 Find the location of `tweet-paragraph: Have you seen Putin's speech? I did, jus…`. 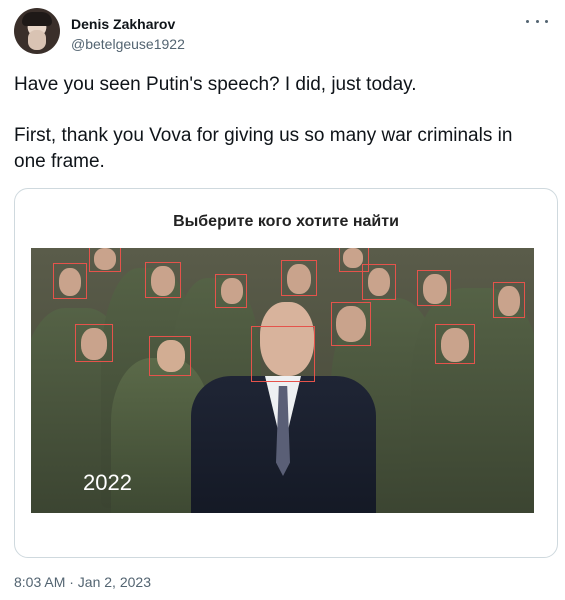

tweet-paragraph: Have you seen Putin's speech? I did, jus… is located at coordinates (215, 84).